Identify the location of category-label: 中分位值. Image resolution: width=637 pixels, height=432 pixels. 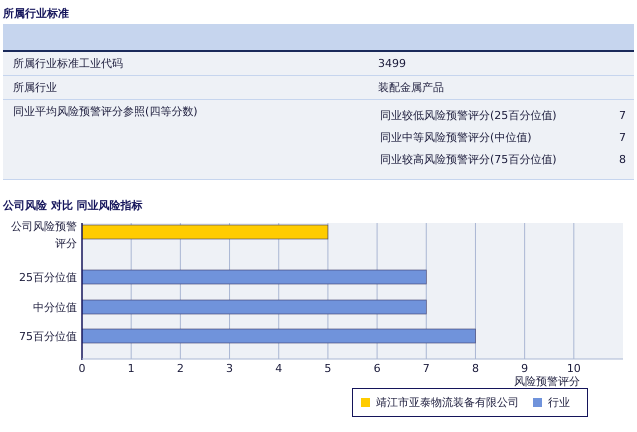
(55, 307).